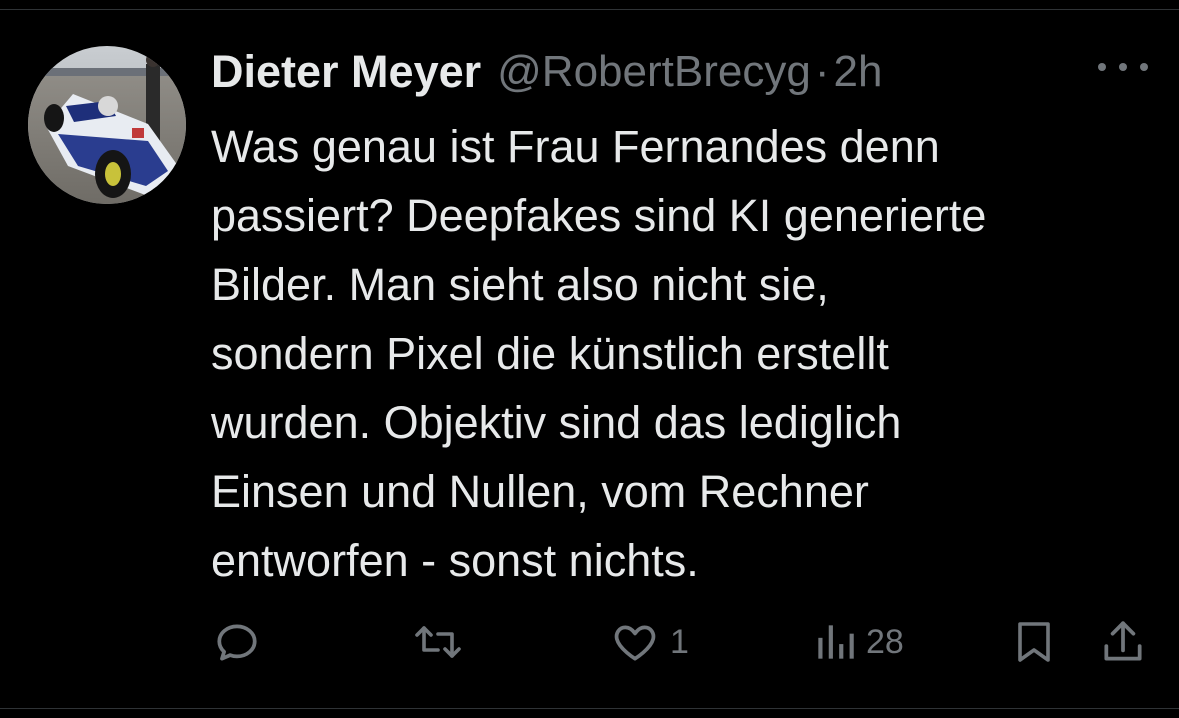 Image resolution: width=1179 pixels, height=718 pixels. What do you see at coordinates (575, 146) in the screenshot?
I see `tweet-text-line: Was genau ist Frau Fernandes denn` at bounding box center [575, 146].